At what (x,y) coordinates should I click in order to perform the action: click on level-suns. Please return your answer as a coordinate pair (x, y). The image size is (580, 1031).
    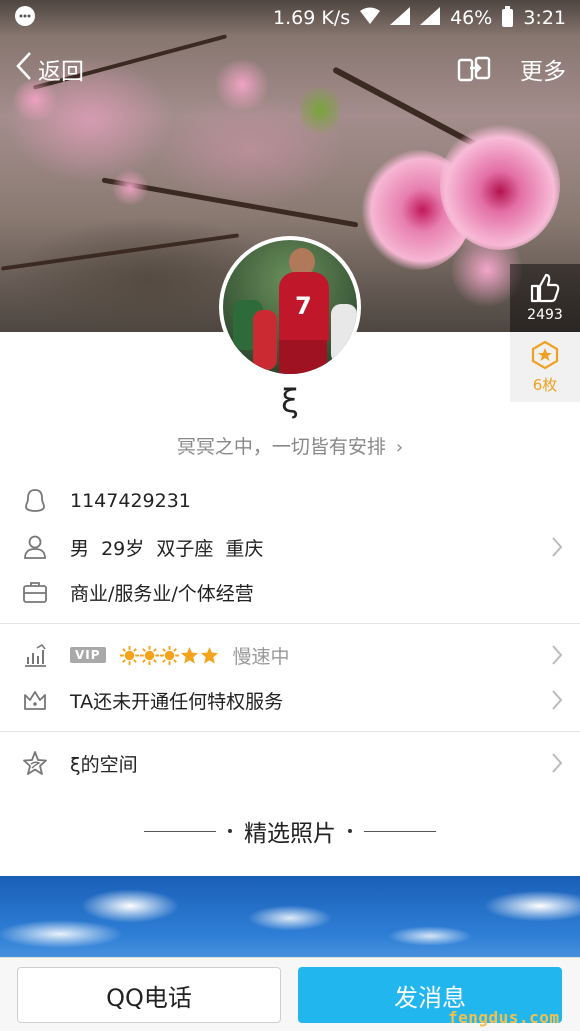
    Looking at the image, I should click on (169, 655).